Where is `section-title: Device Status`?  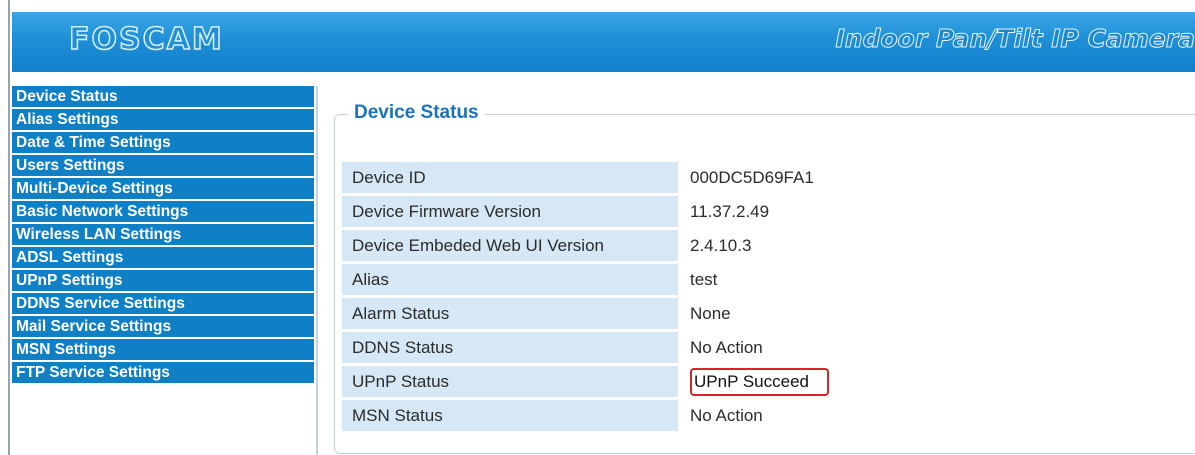
section-title: Device Status is located at coordinates (416, 113).